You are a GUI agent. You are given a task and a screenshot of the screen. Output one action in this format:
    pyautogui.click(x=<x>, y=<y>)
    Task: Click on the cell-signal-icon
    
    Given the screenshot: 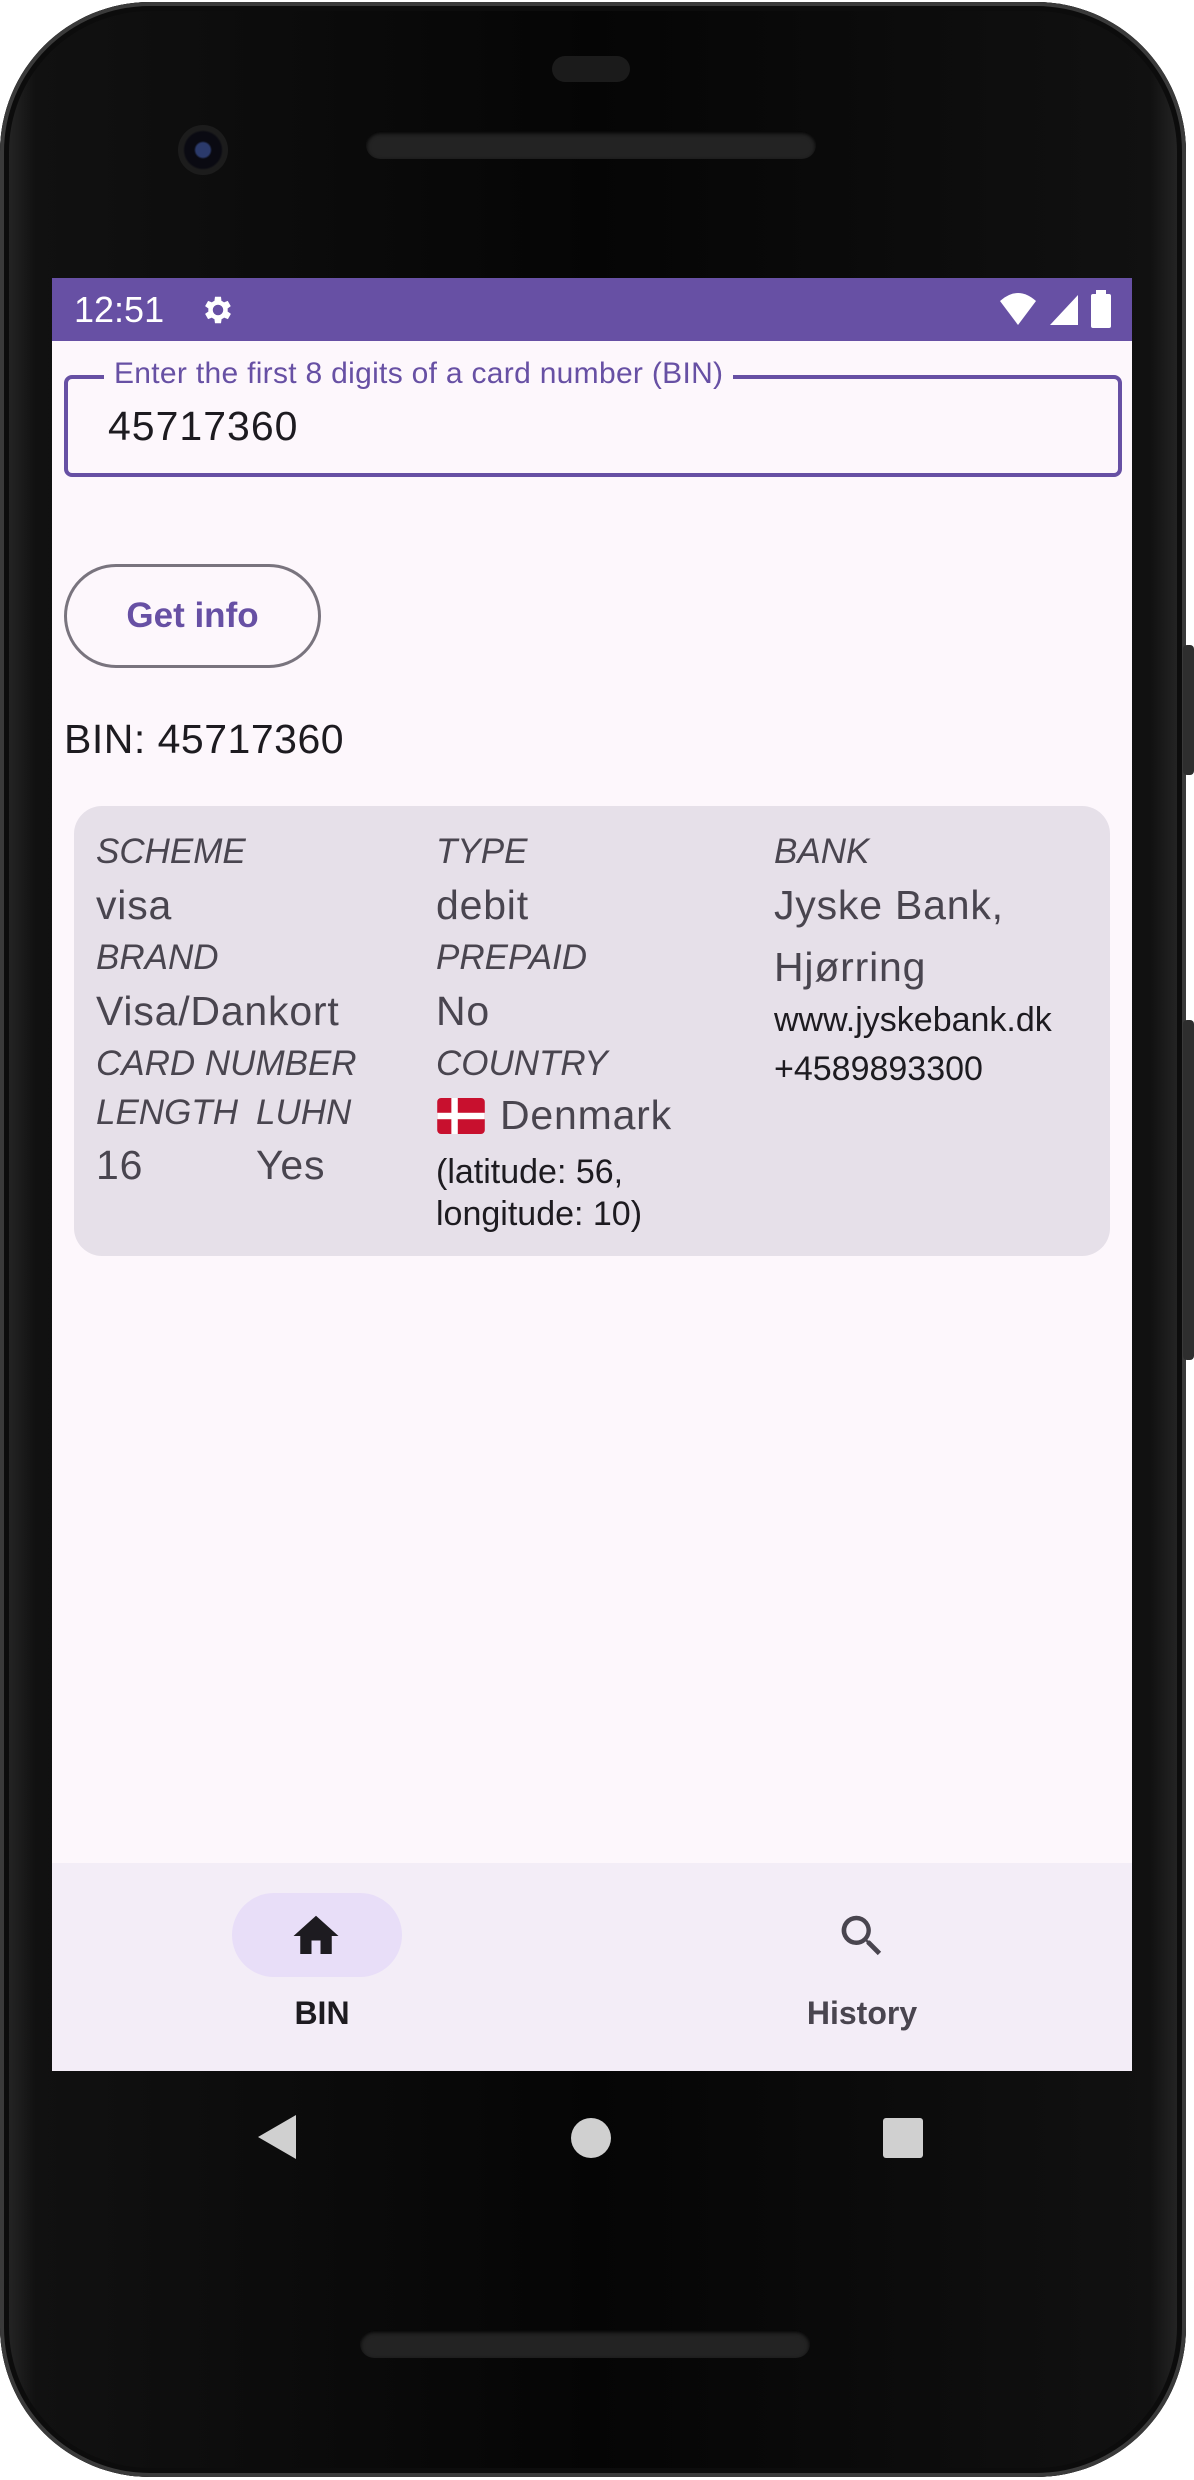 What is the action you would take?
    pyautogui.click(x=1064, y=310)
    